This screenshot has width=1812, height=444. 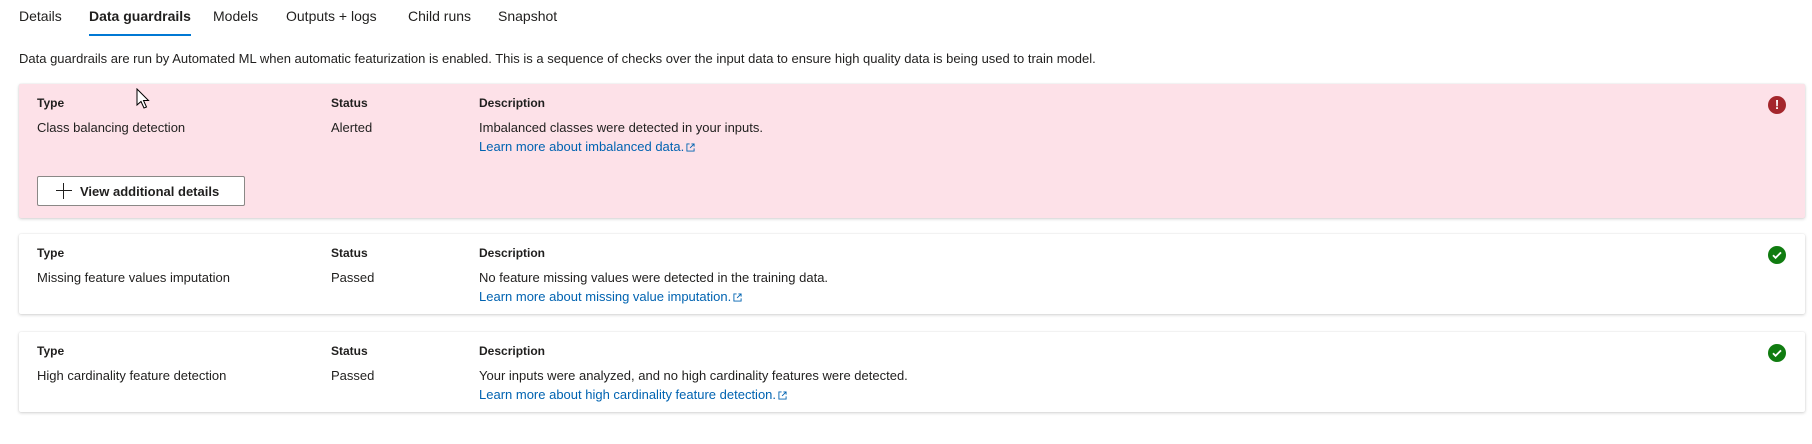 What do you see at coordinates (352, 127) in the screenshot?
I see `guardrail-status: Alerted` at bounding box center [352, 127].